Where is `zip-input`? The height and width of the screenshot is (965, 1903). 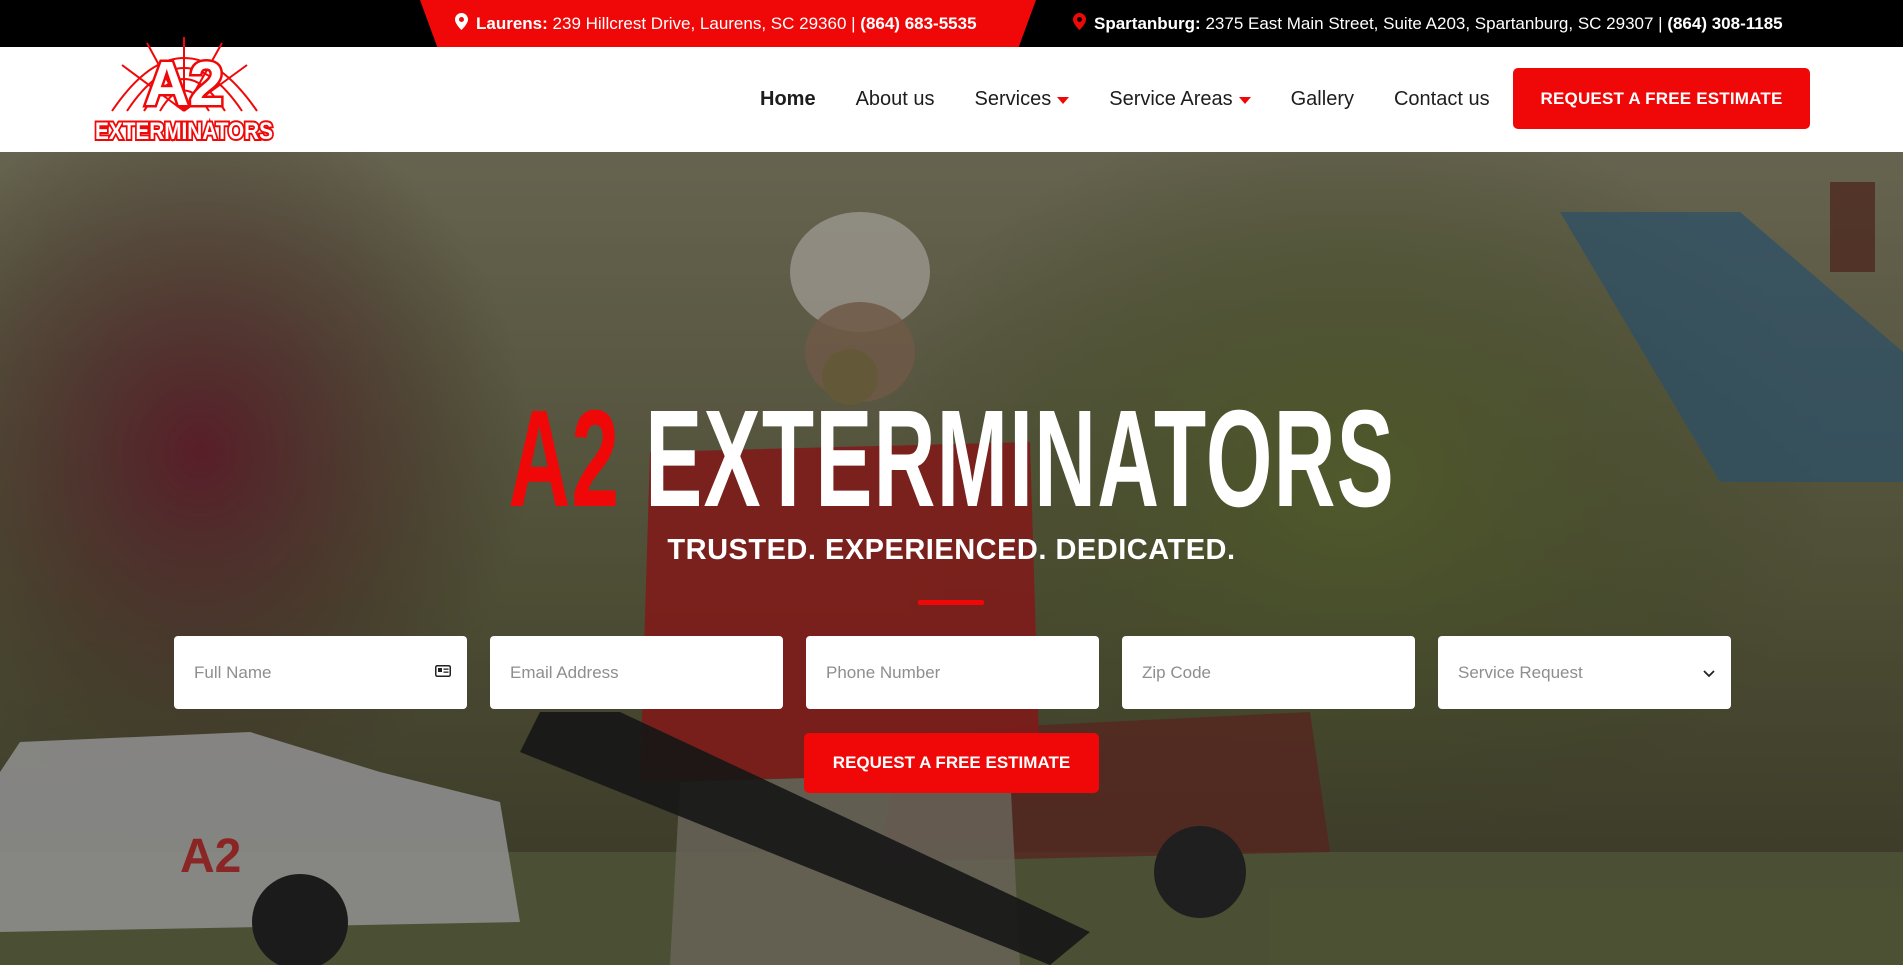
zip-input is located at coordinates (1252, 672).